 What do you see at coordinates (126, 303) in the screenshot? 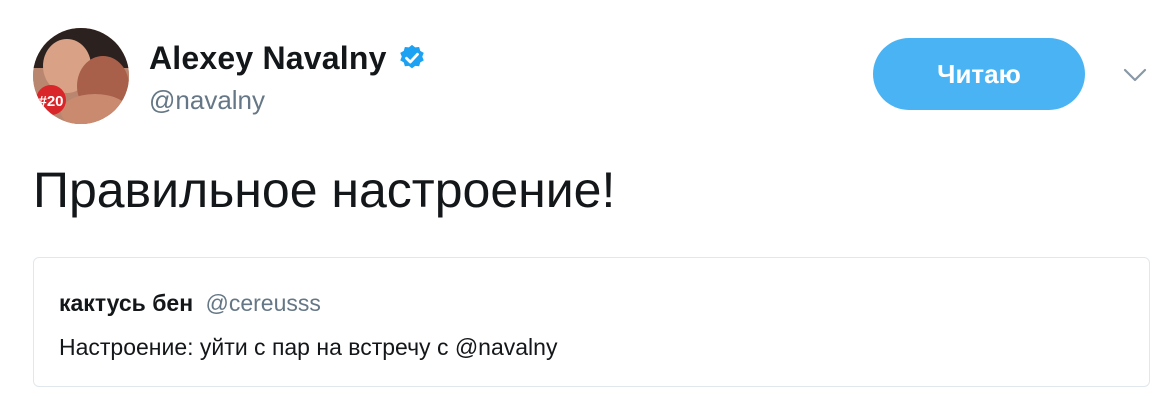
I see `quoted-author-name: кактусь бен` at bounding box center [126, 303].